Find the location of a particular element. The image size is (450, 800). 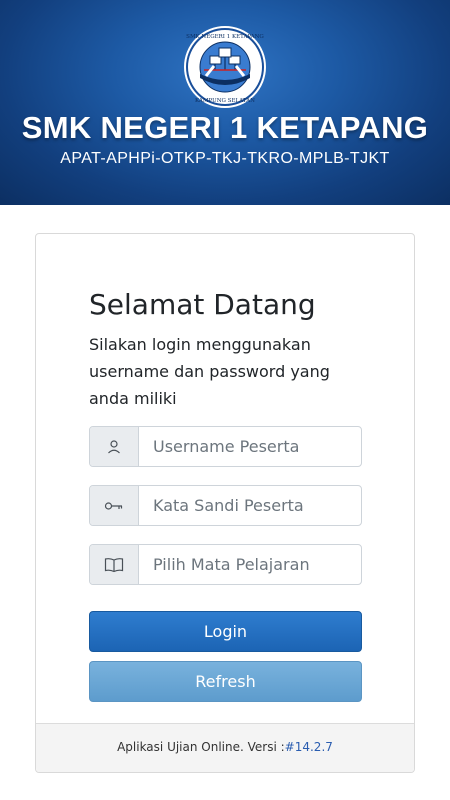

username-field-group is located at coordinates (225, 446).